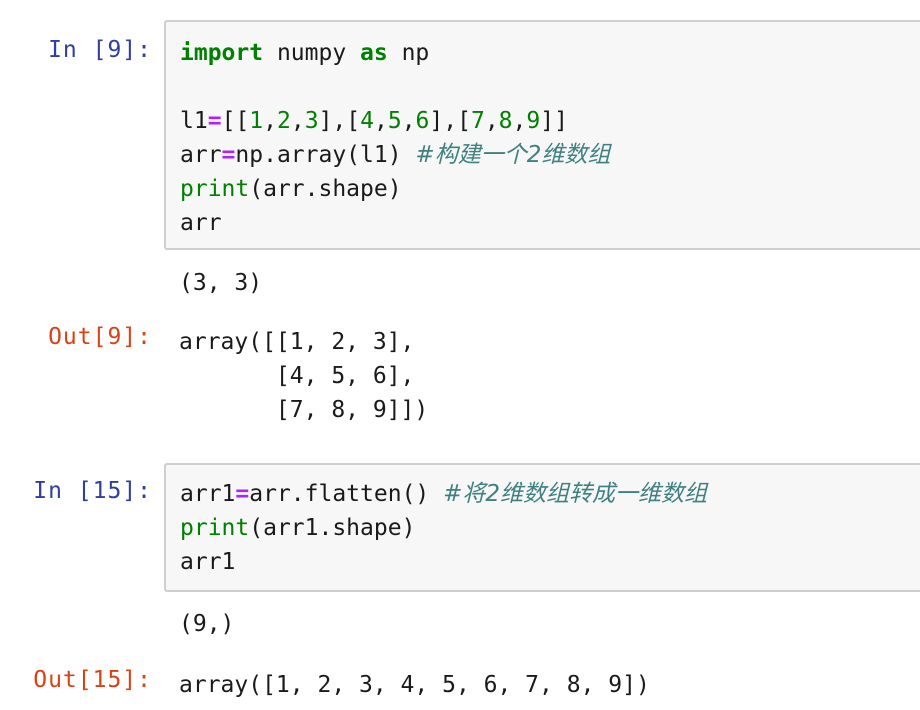 The height and width of the screenshot is (710, 920). What do you see at coordinates (477, 121) in the screenshot?
I see `number: 7` at bounding box center [477, 121].